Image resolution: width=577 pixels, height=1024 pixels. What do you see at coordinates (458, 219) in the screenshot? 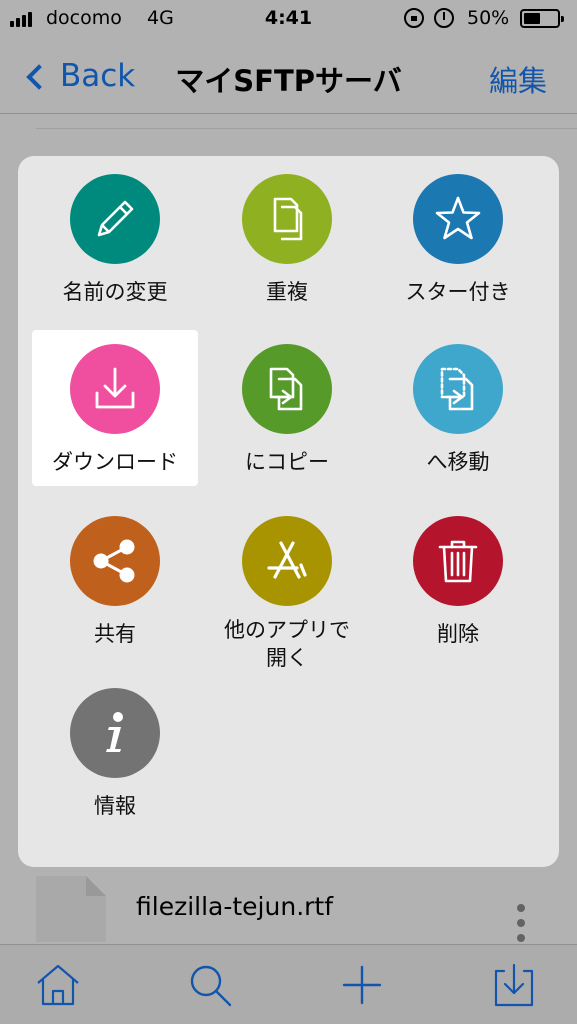
I see `star-icon` at bounding box center [458, 219].